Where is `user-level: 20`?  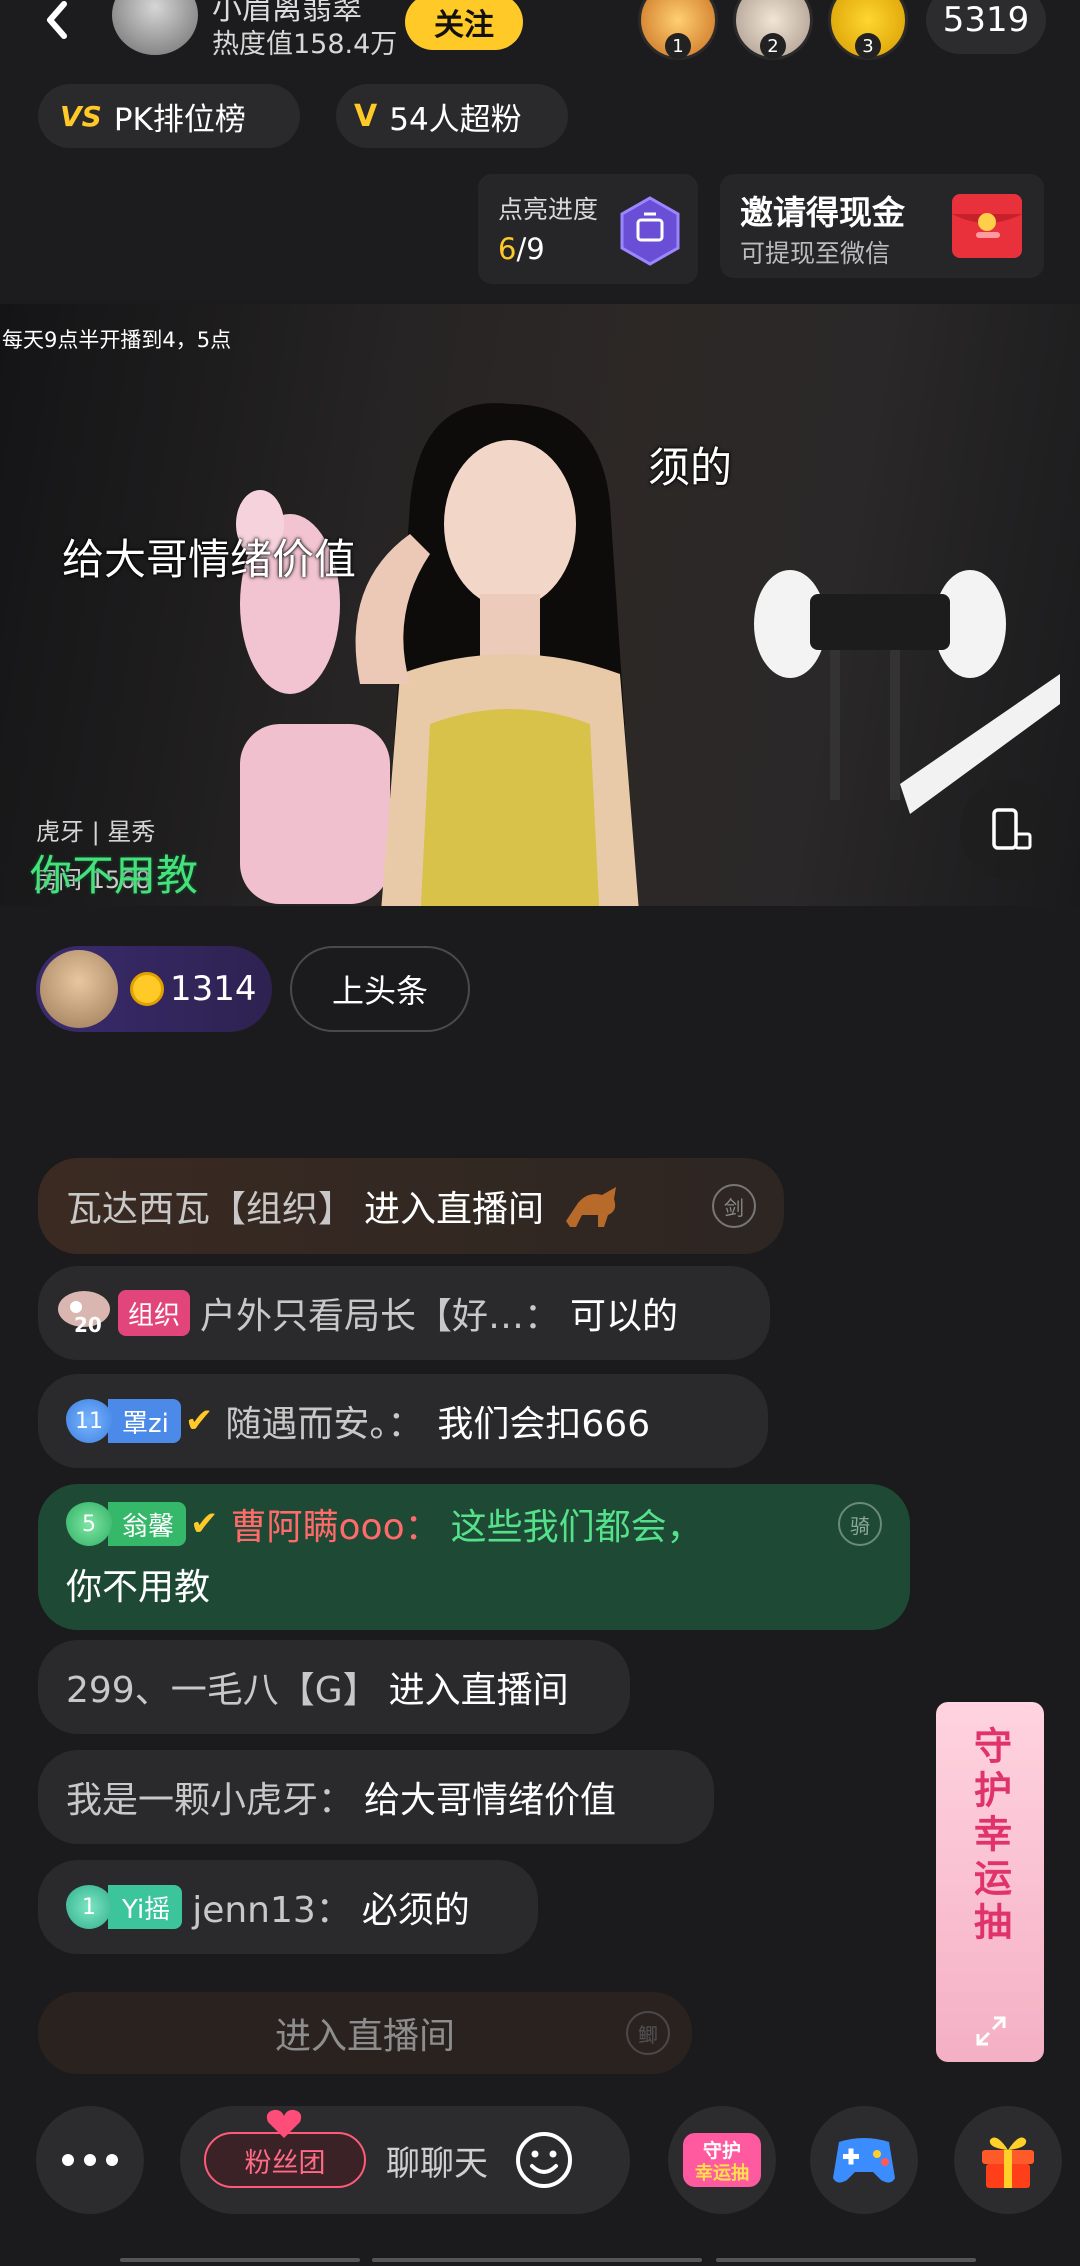
user-level: 20 is located at coordinates (88, 1325).